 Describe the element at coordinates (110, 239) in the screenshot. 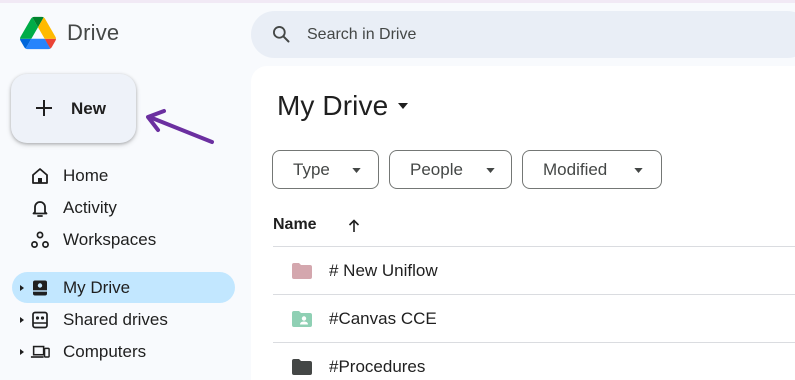

I see `sidebar-item-label: Workspaces` at that location.